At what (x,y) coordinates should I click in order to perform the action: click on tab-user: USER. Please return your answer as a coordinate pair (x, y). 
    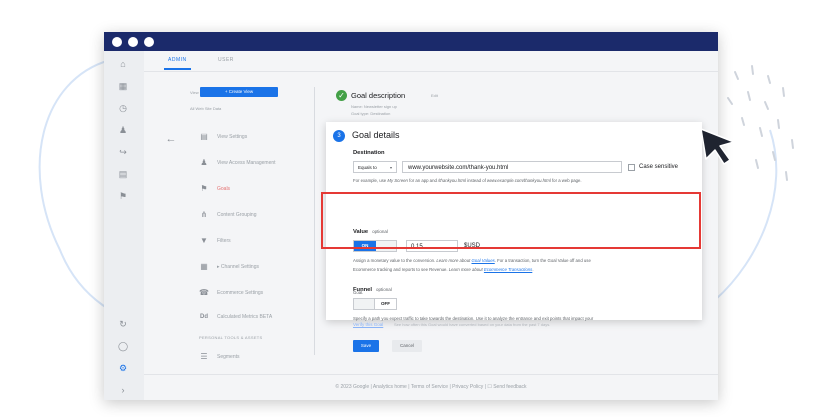
    Looking at the image, I should click on (226, 60).